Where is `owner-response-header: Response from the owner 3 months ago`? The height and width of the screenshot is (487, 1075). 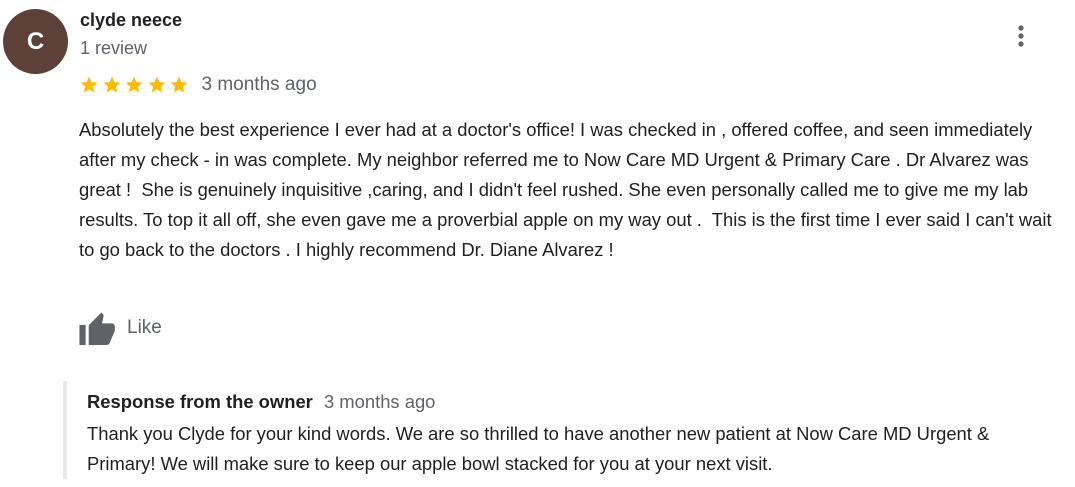 owner-response-header: Response from the owner 3 months ago is located at coordinates (261, 402).